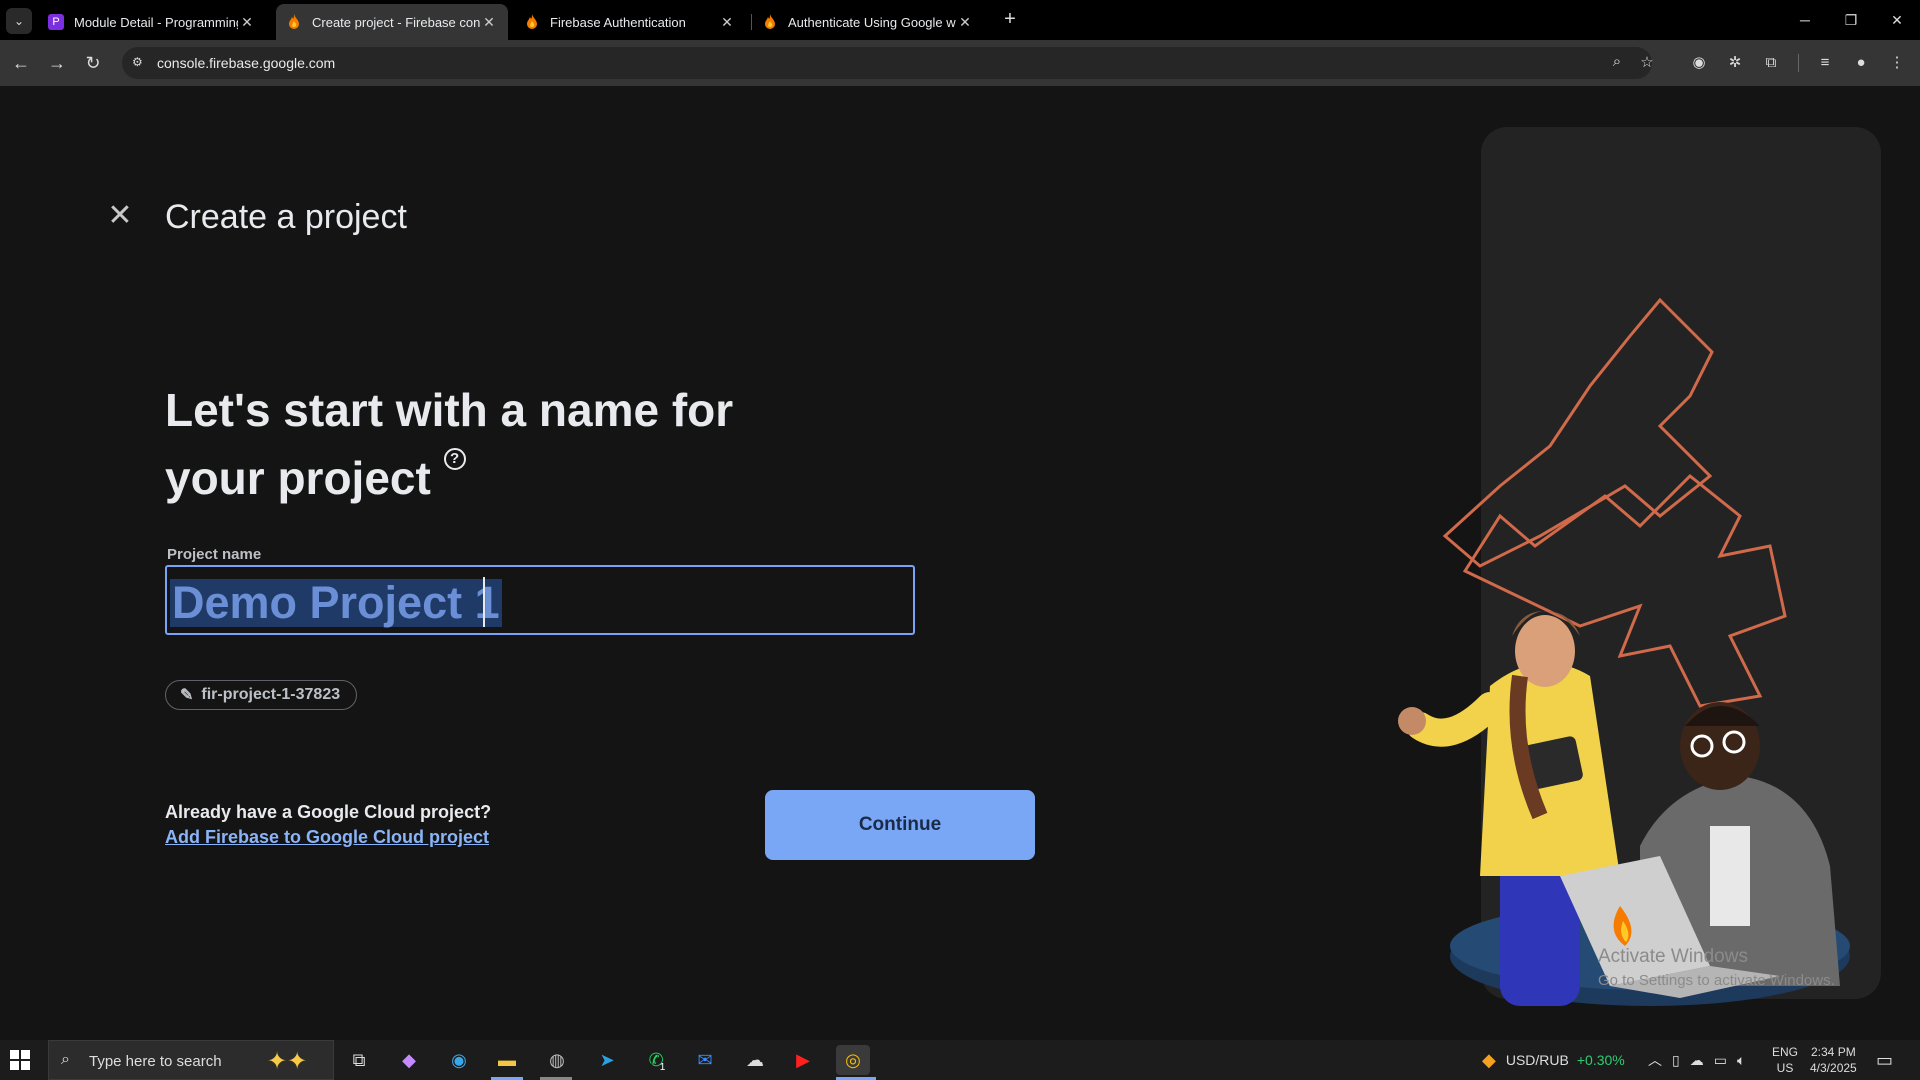  I want to click on profile-avatar-icon: ●, so click(1861, 63).